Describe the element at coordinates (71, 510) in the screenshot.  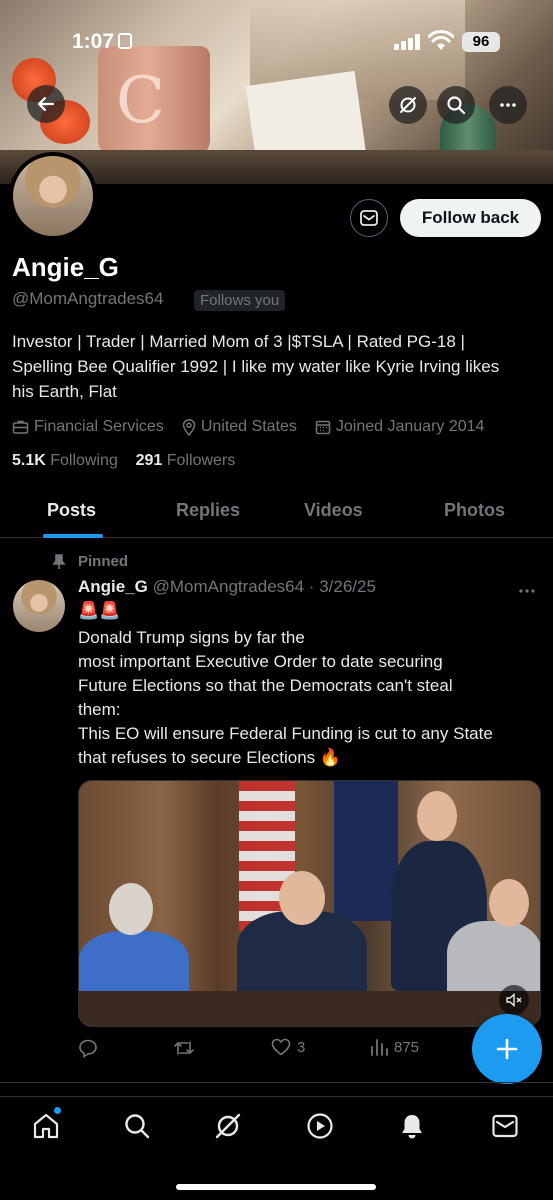
I see `tab-posts: Posts` at that location.